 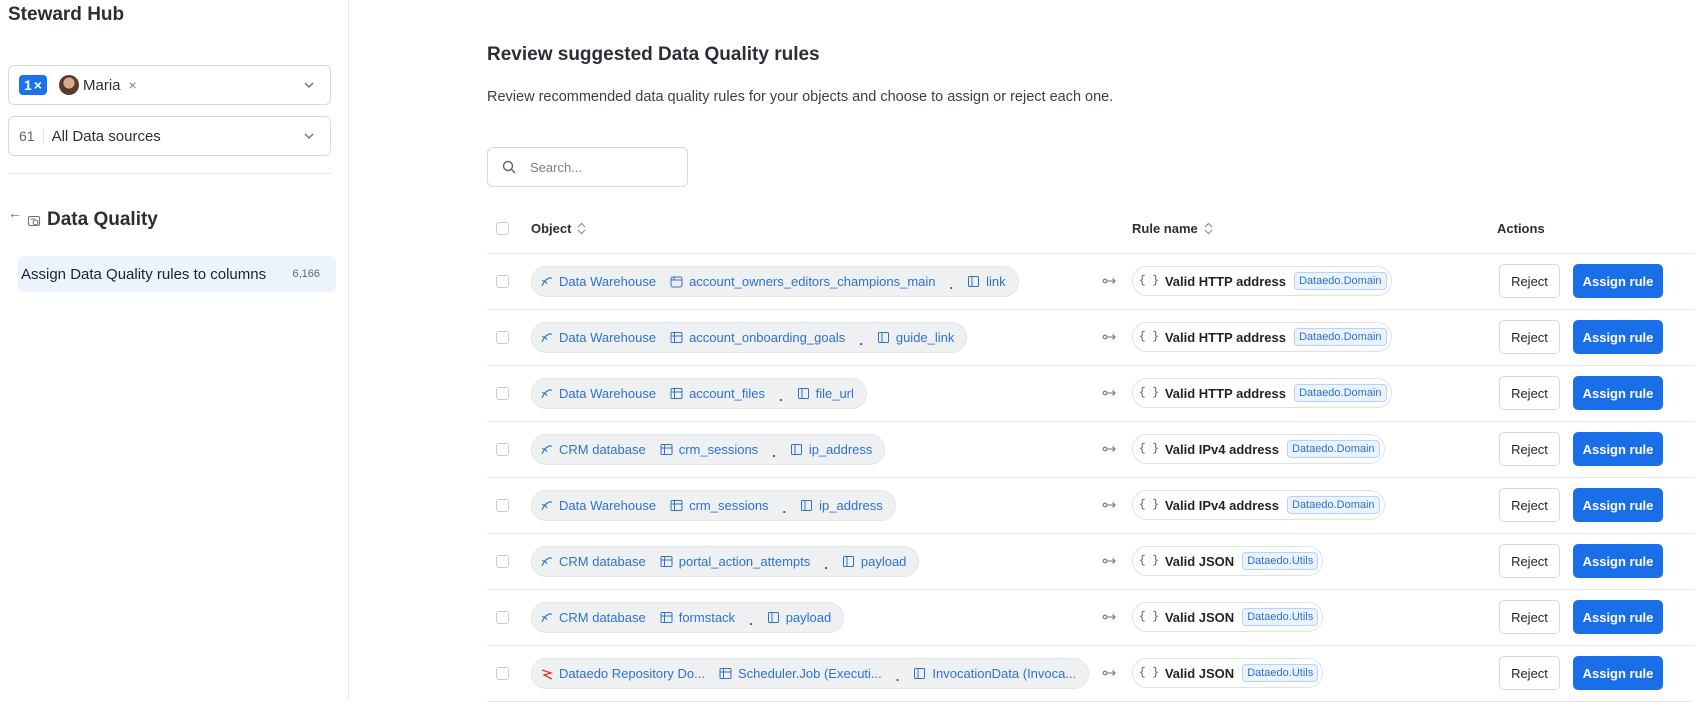 I want to click on column-link: link, so click(x=986, y=281).